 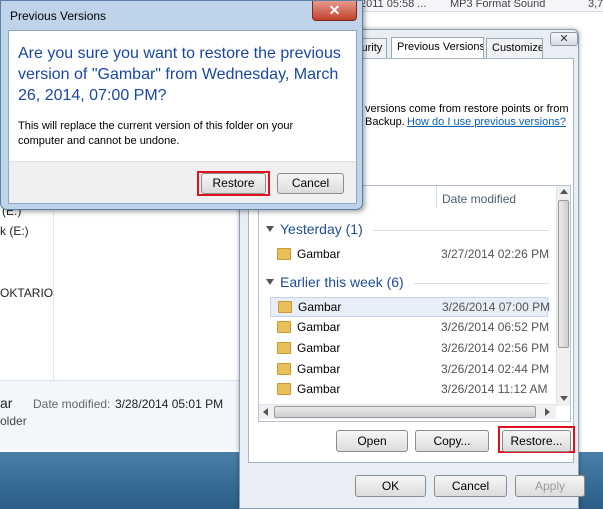 I want to click on details-name: ar, so click(x=6, y=403).